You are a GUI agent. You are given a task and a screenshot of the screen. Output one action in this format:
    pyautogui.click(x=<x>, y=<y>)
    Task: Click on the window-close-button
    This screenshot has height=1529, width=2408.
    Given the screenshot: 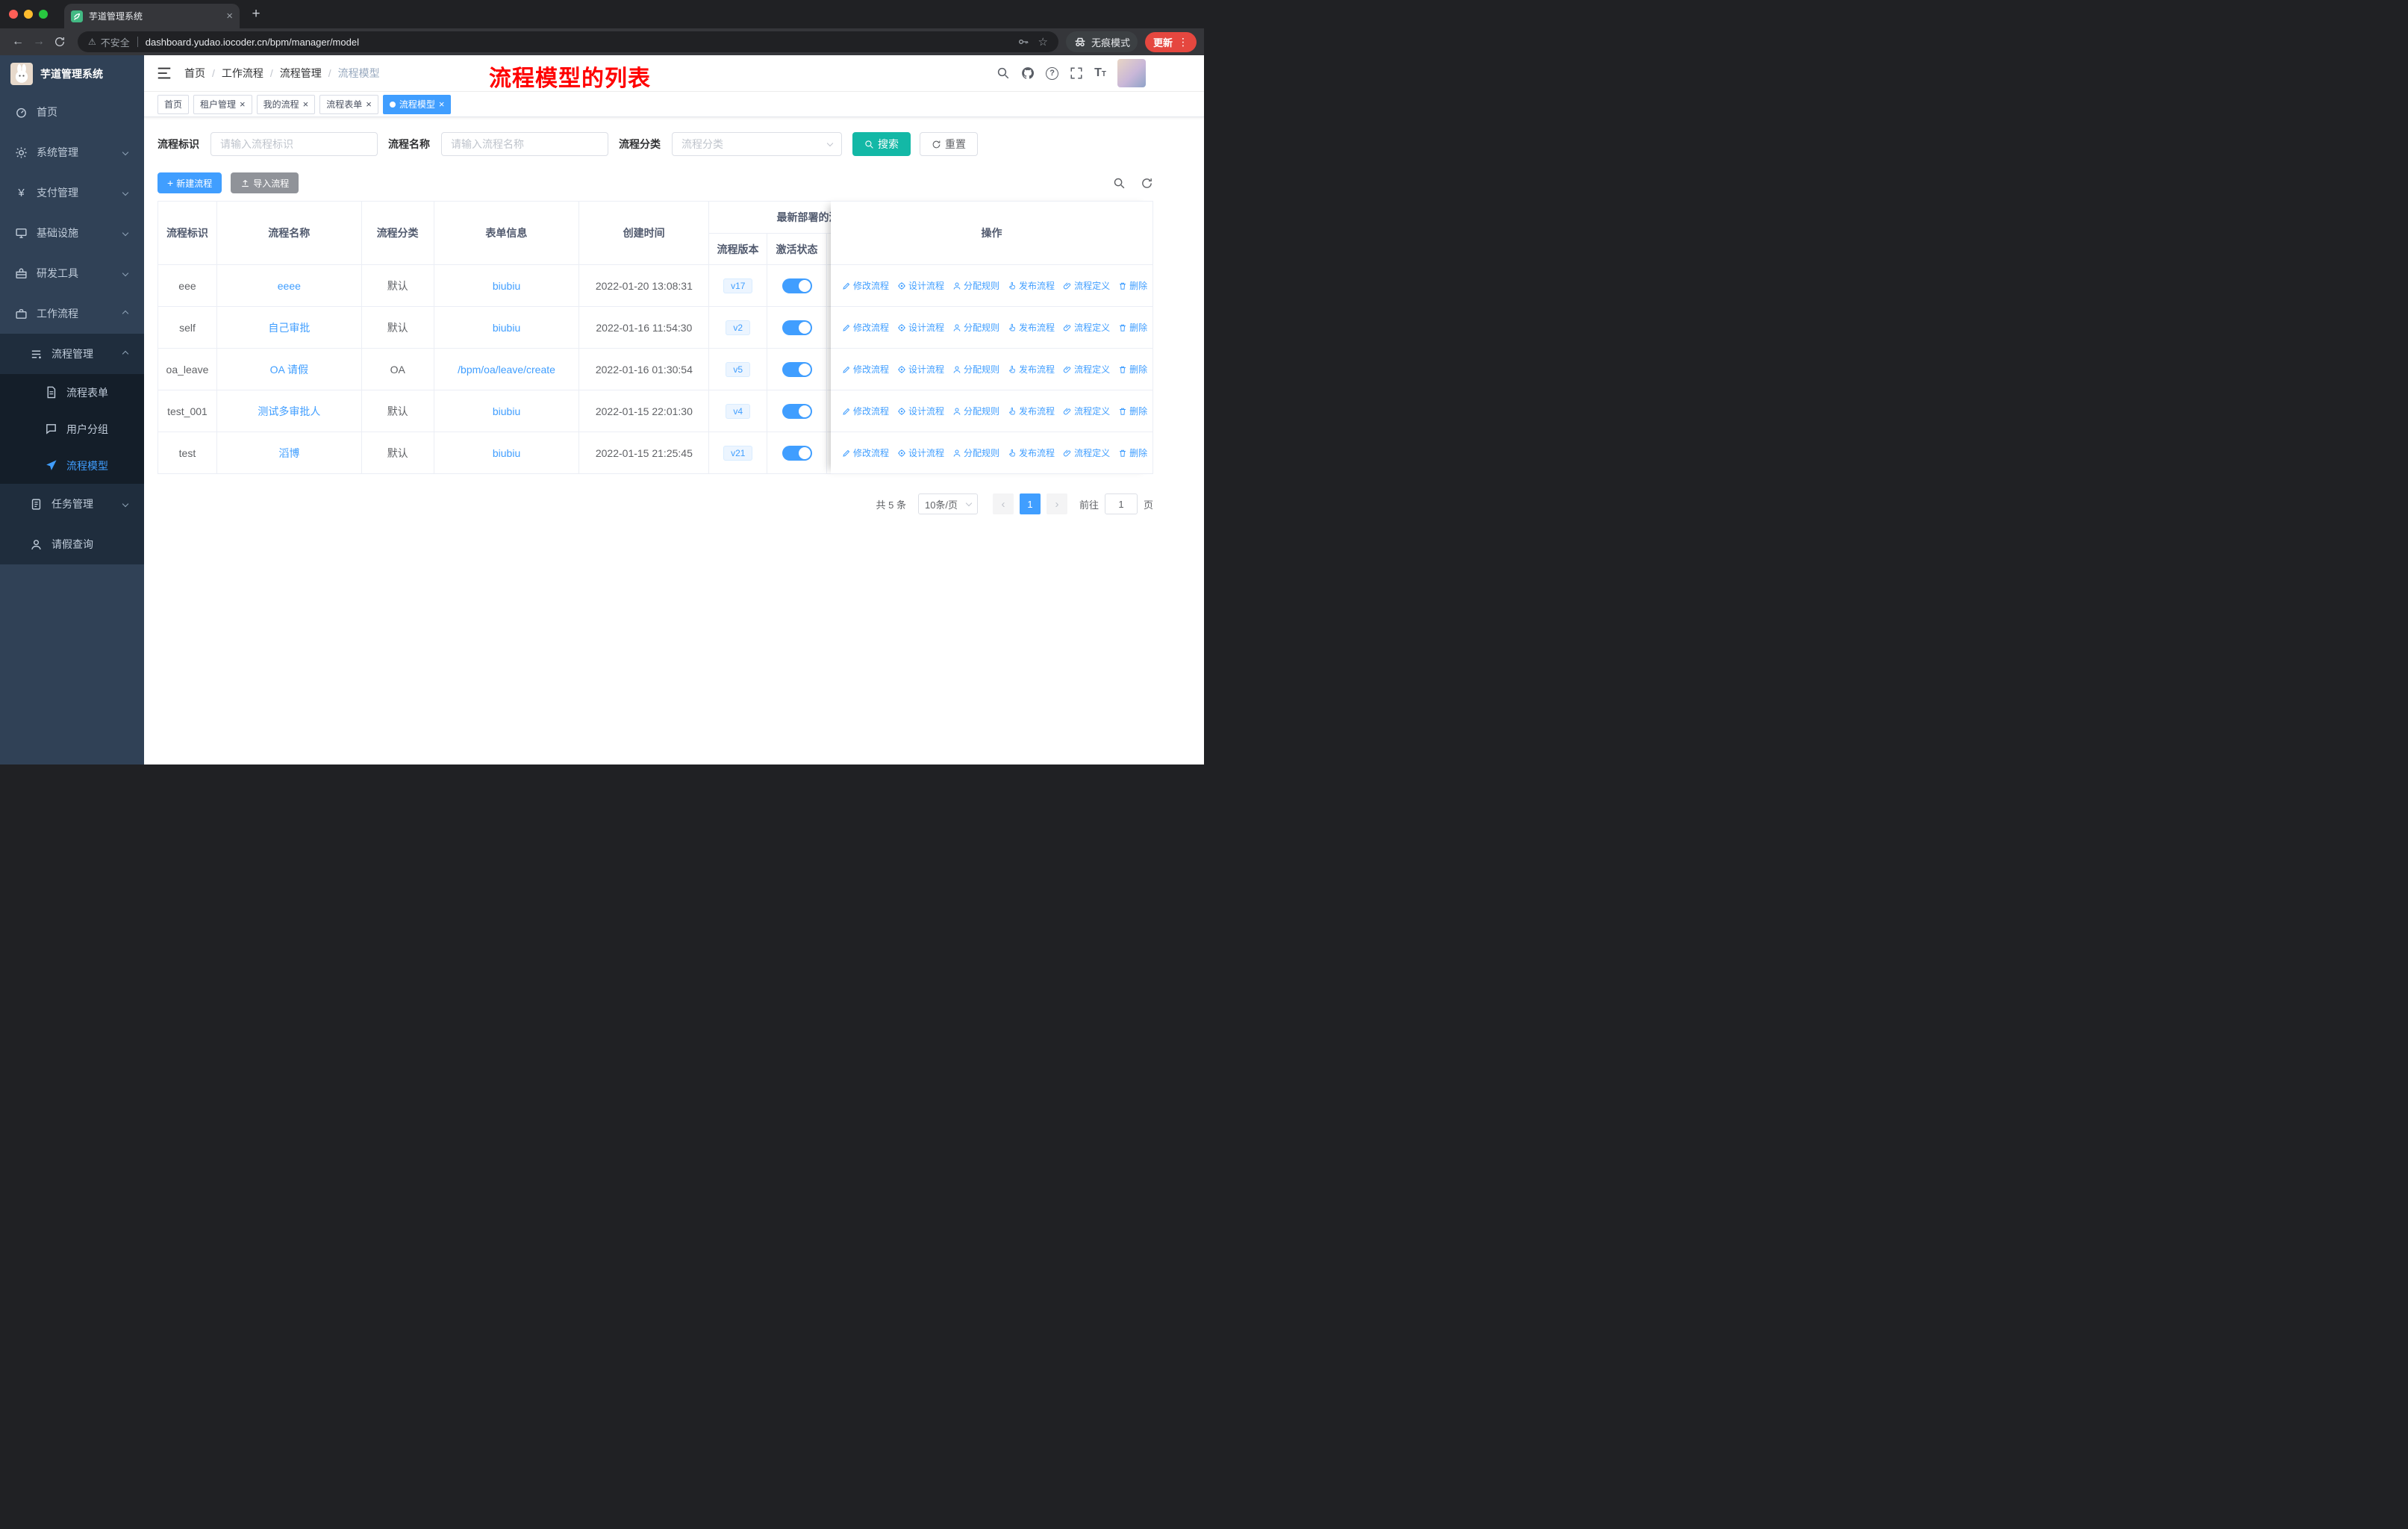 What is the action you would take?
    pyautogui.click(x=13, y=15)
    